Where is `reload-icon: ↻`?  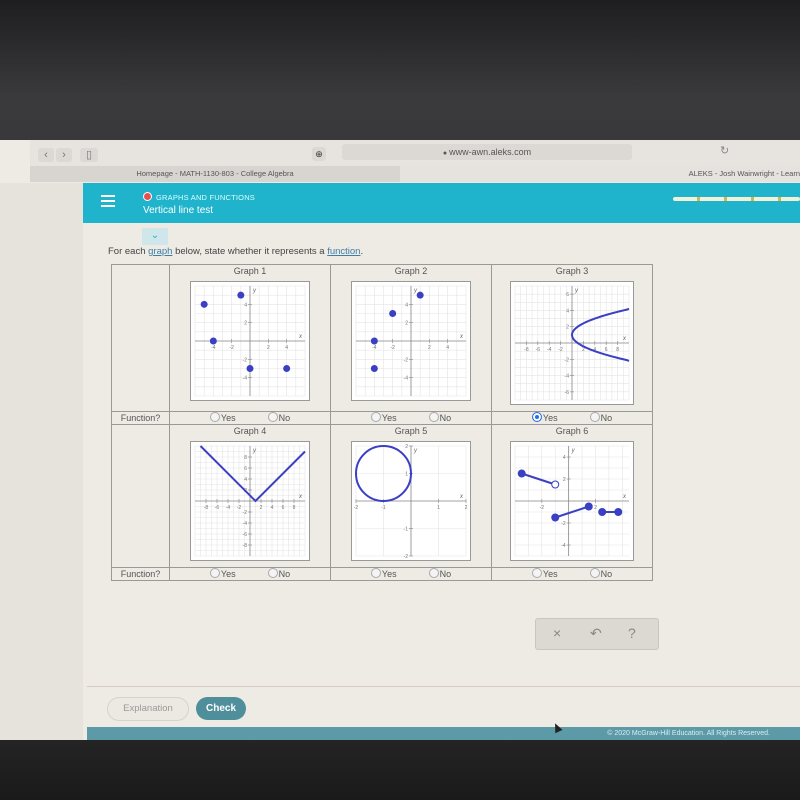 reload-icon: ↻ is located at coordinates (724, 150).